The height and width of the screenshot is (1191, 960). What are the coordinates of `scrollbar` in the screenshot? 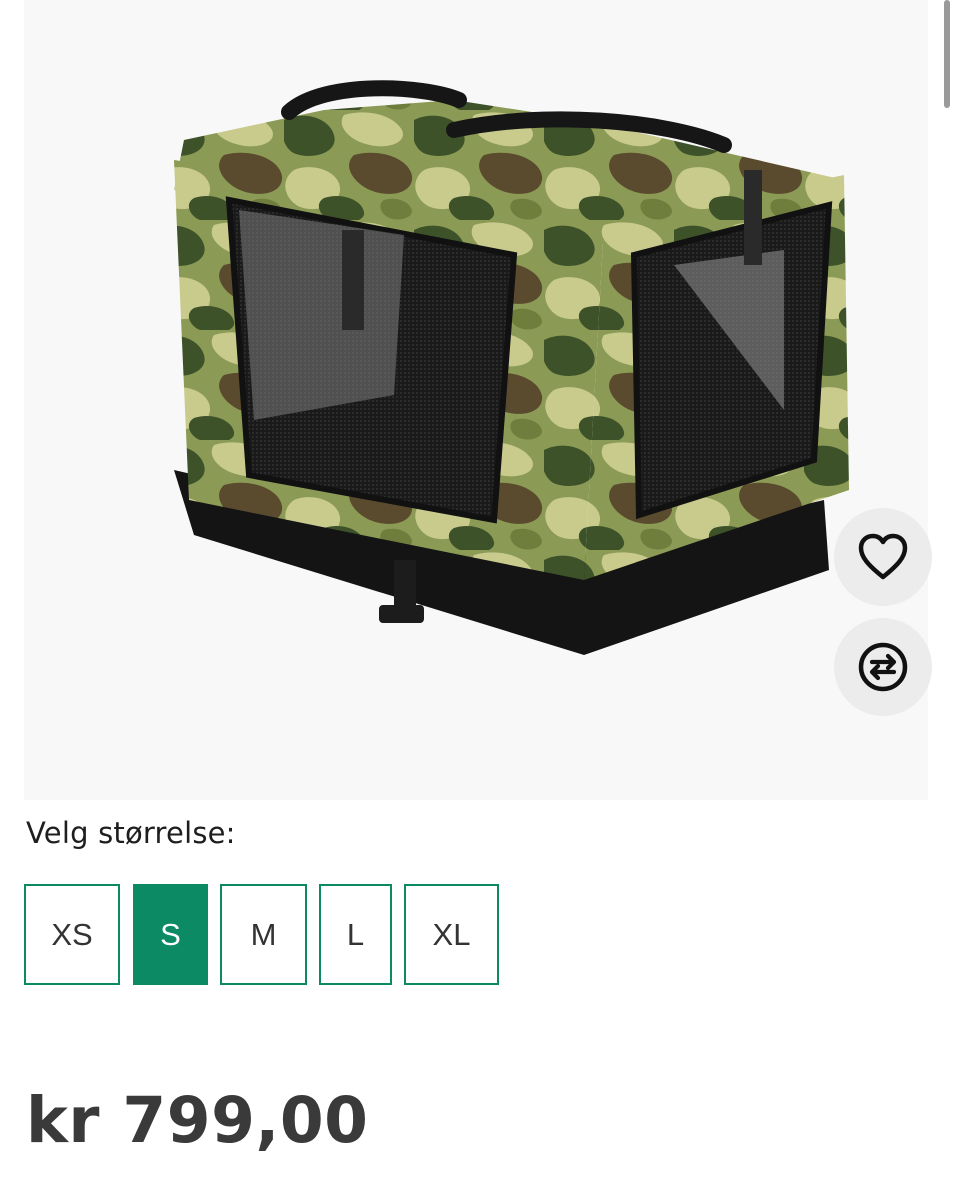 It's located at (947, 54).